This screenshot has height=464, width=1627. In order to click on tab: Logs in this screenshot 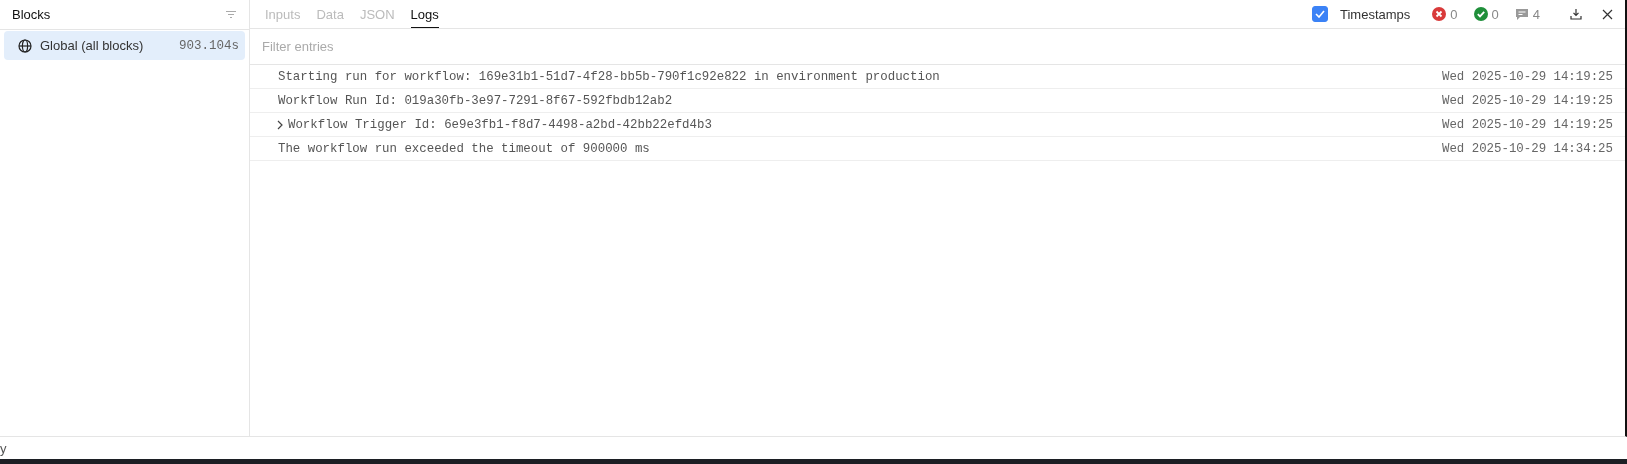, I will do `click(424, 14)`.